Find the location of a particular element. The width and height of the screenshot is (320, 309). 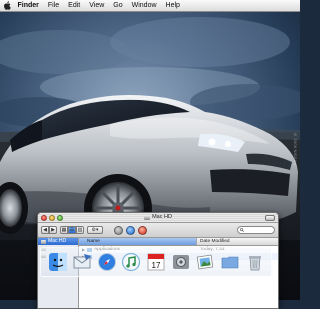

view-mode-buttons: ▦ ☰ ▥ is located at coordinates (72, 230).